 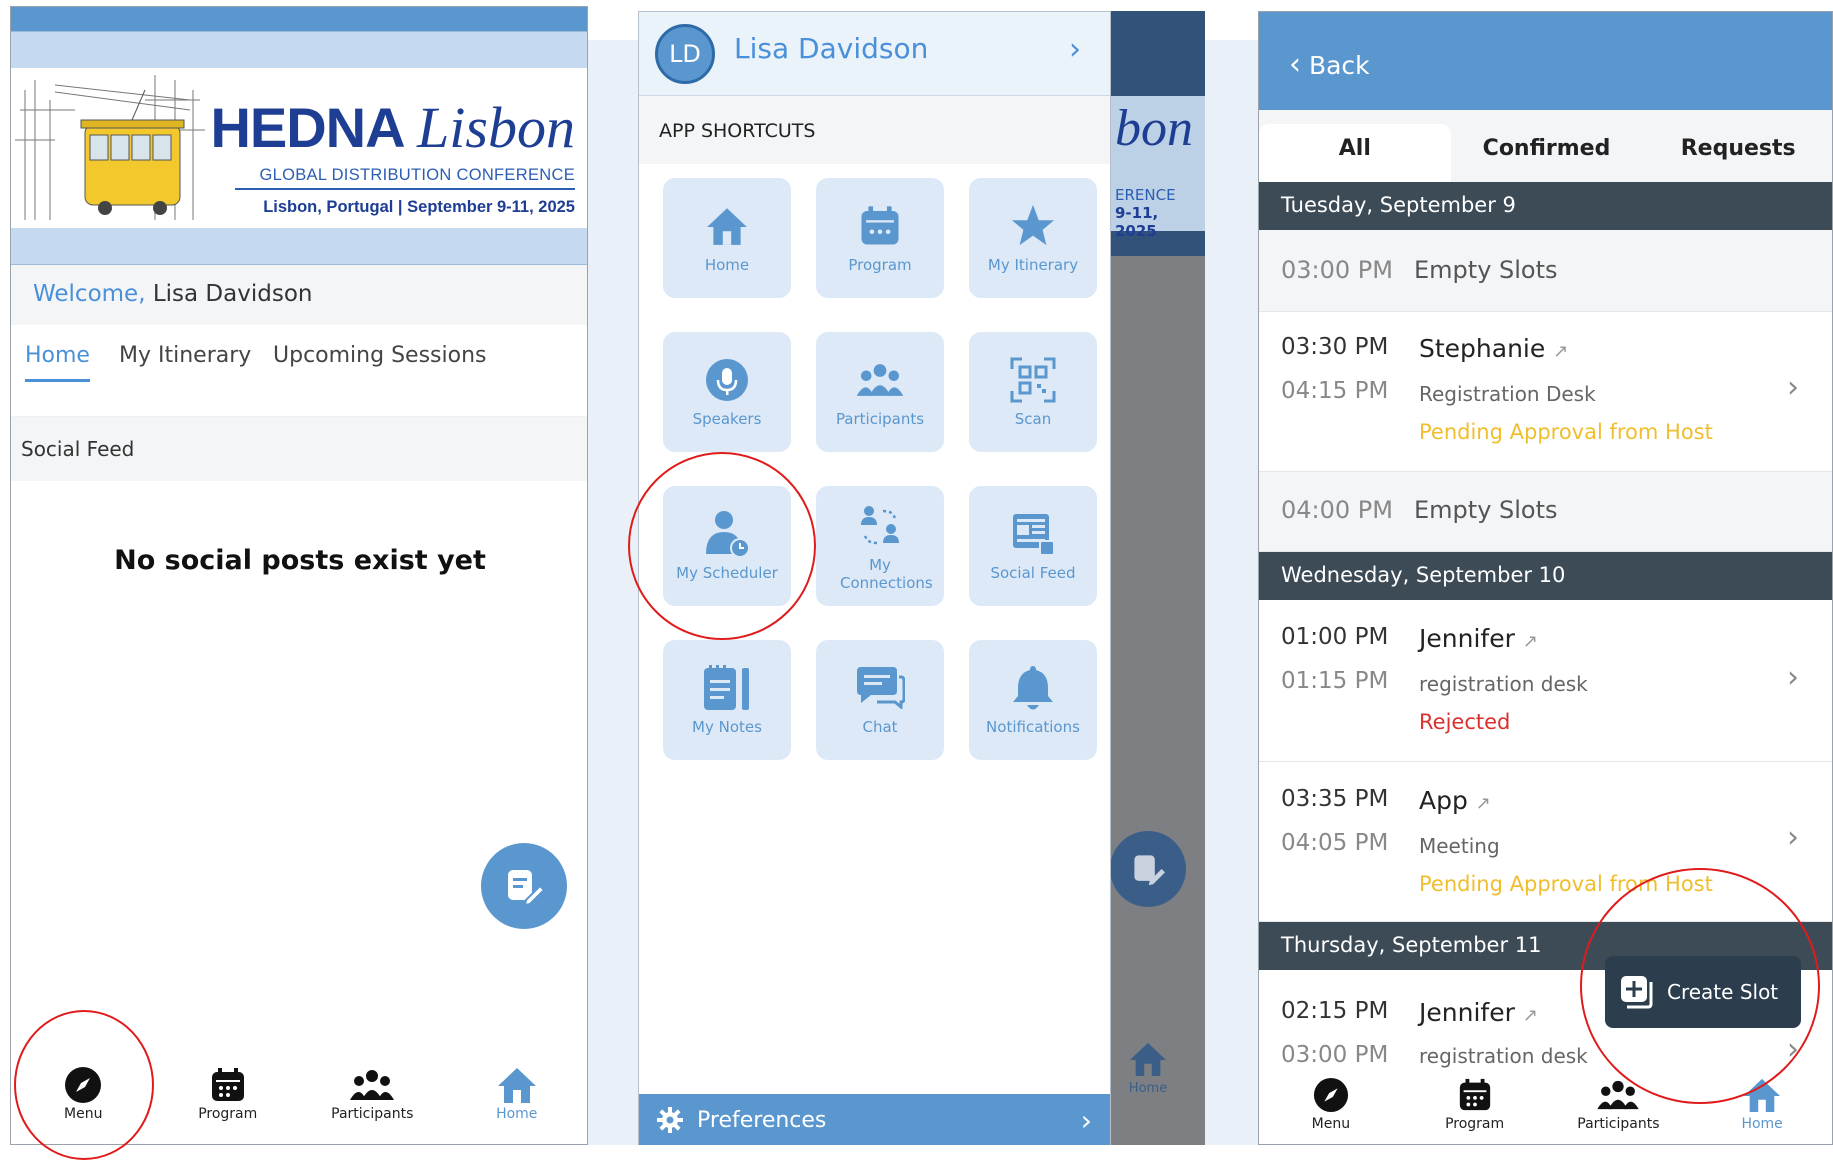 I want to click on tab-all: All, so click(x=1355, y=153).